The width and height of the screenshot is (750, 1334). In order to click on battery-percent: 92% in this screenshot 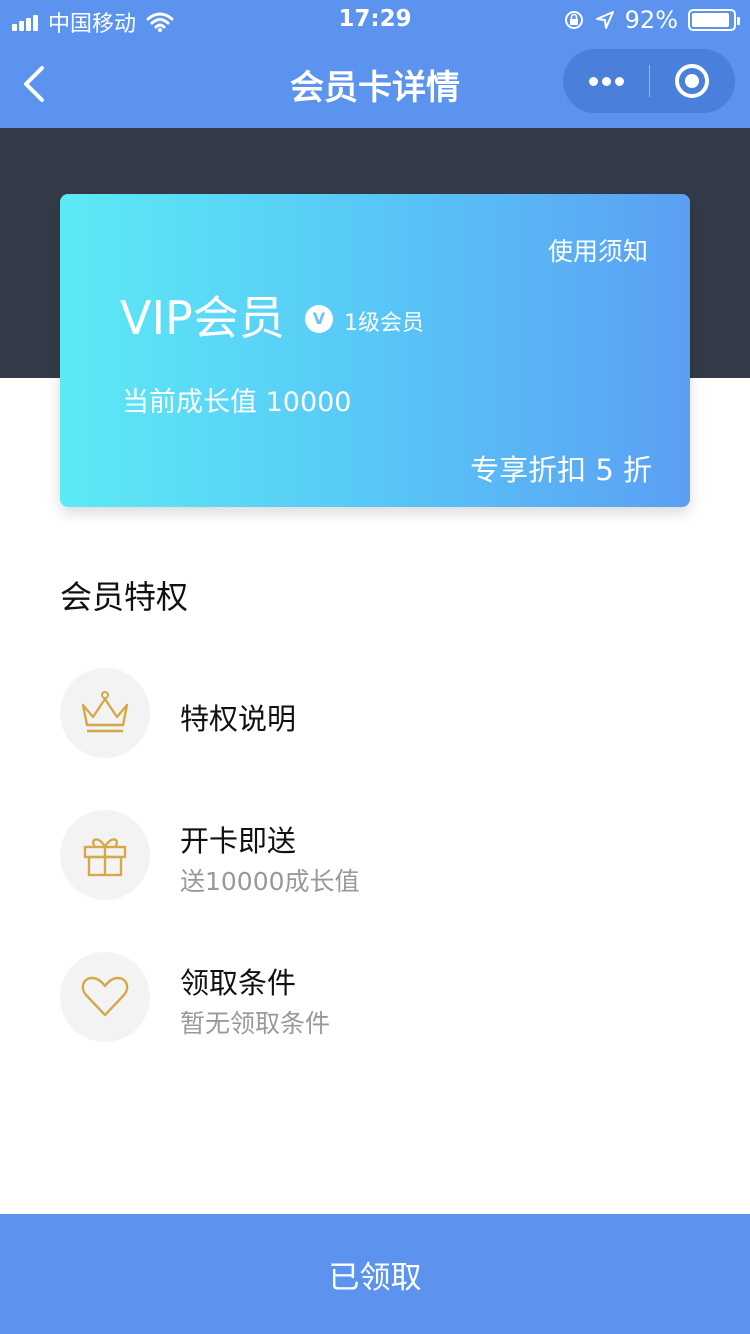, I will do `click(651, 20)`.